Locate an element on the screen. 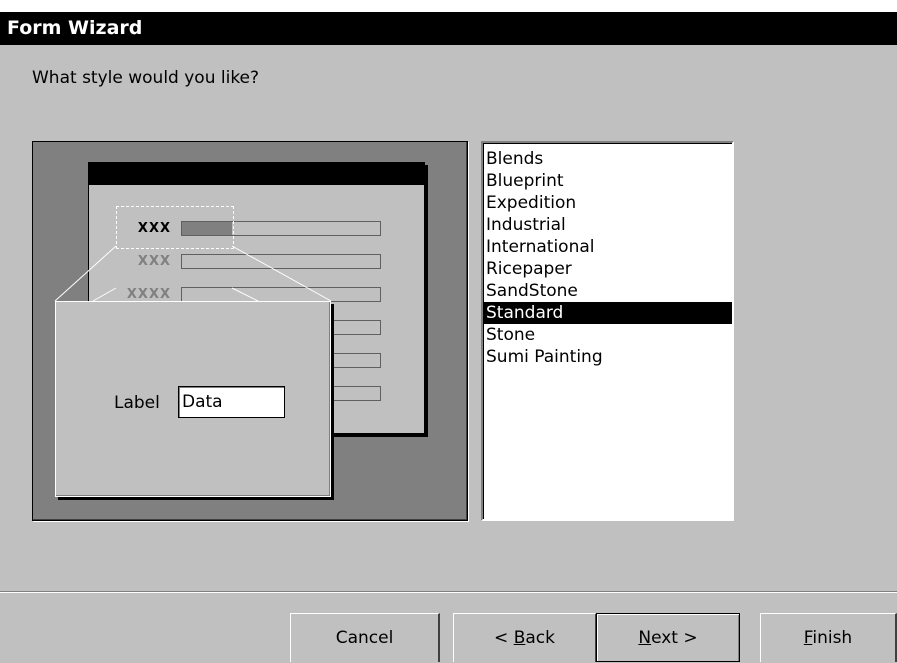 The width and height of the screenshot is (897, 663). style-list-item: SandStone is located at coordinates (607, 291).